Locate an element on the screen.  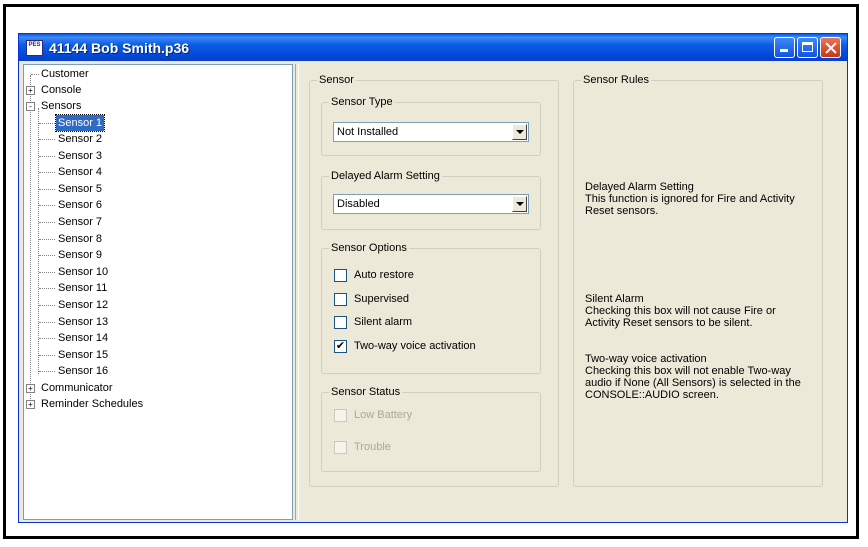
sensor-type-select: Not Installed is located at coordinates (431, 132).